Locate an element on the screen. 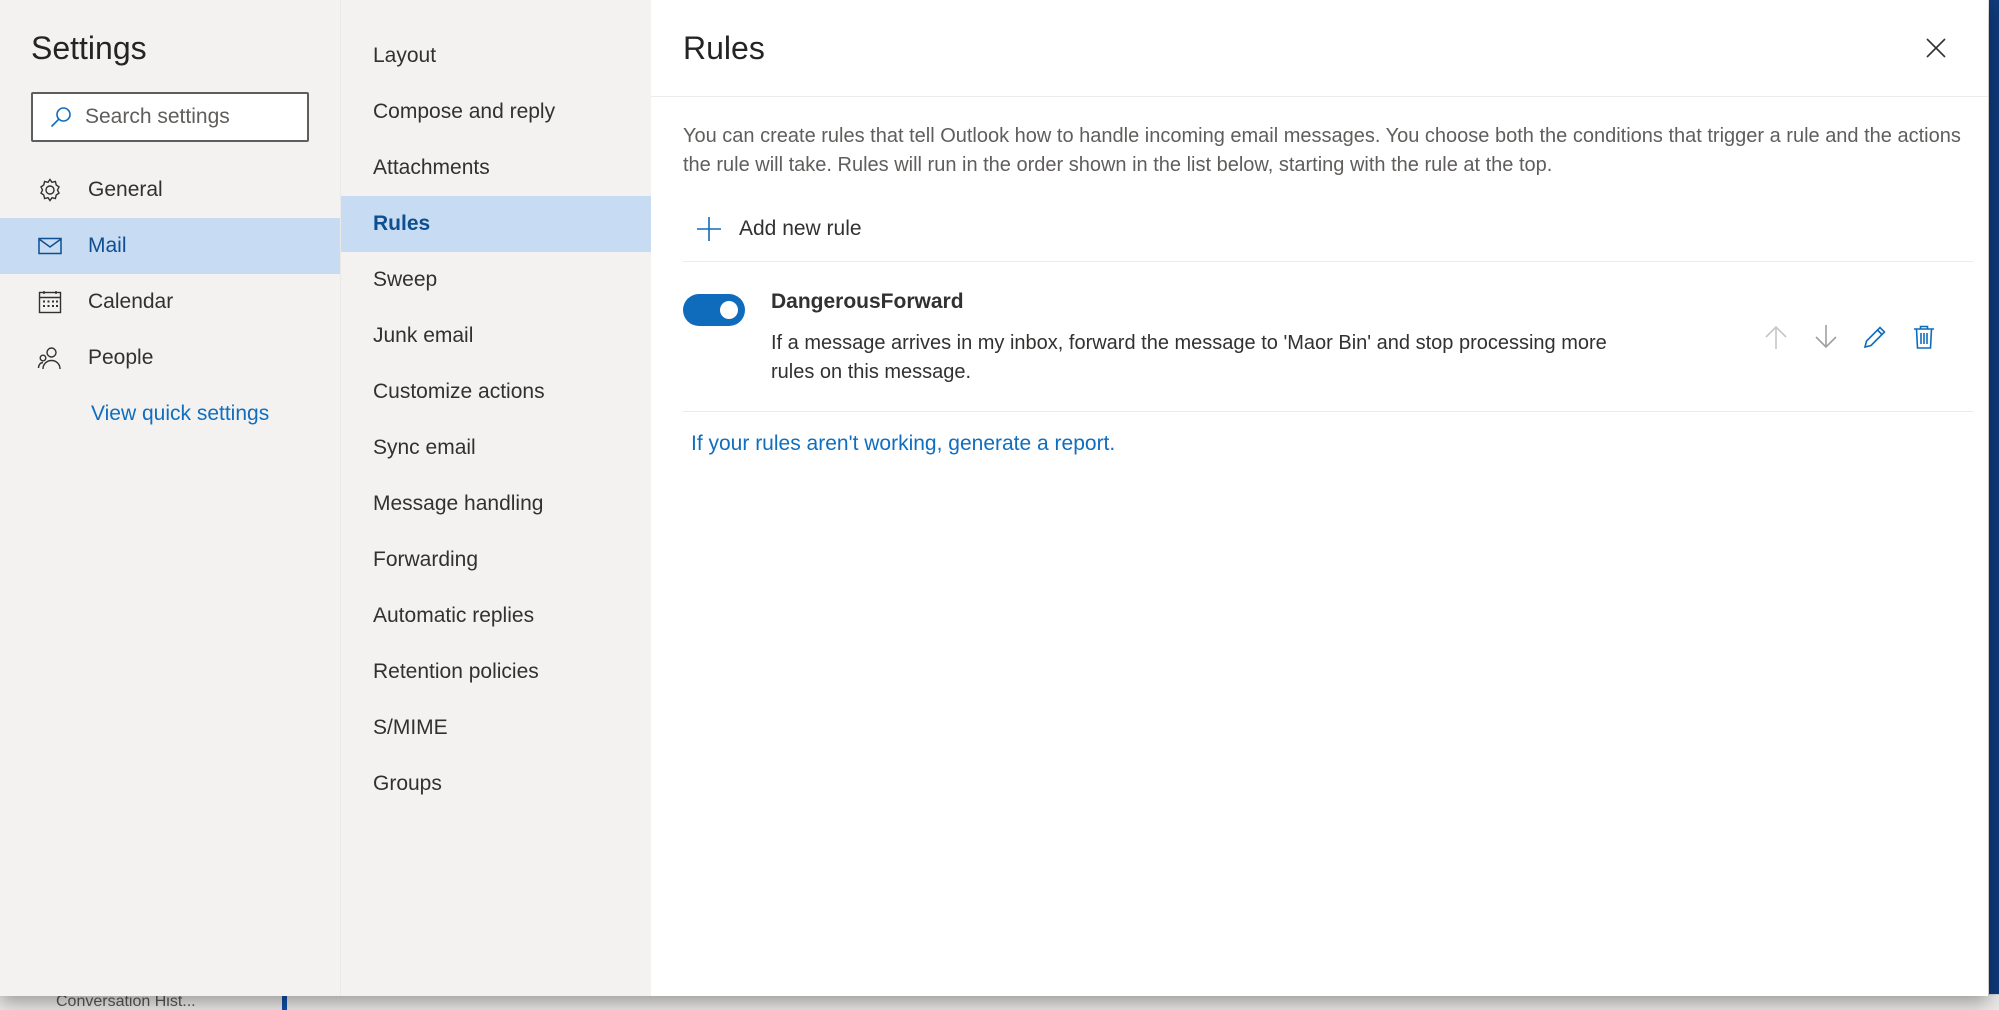  category-general-label: General is located at coordinates (125, 189).